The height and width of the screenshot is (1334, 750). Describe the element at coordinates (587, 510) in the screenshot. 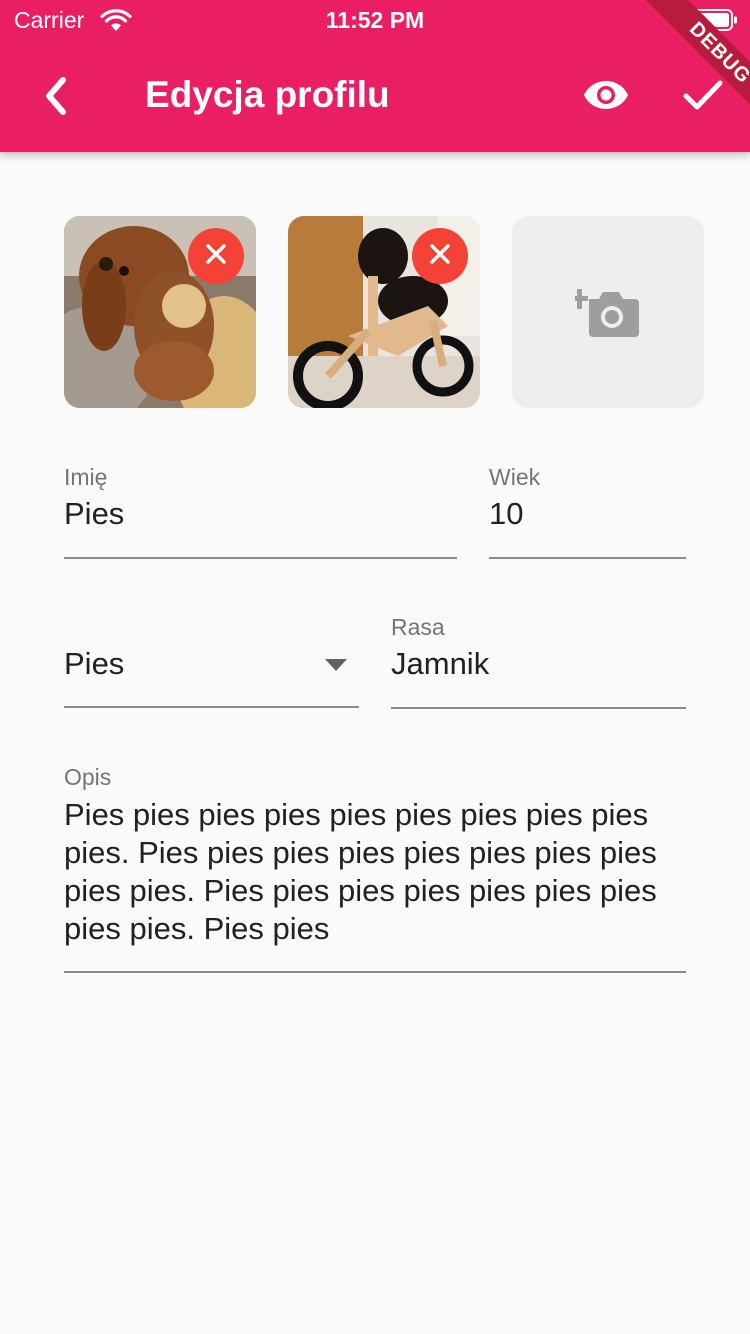

I see `age-field: Wiek 10` at that location.